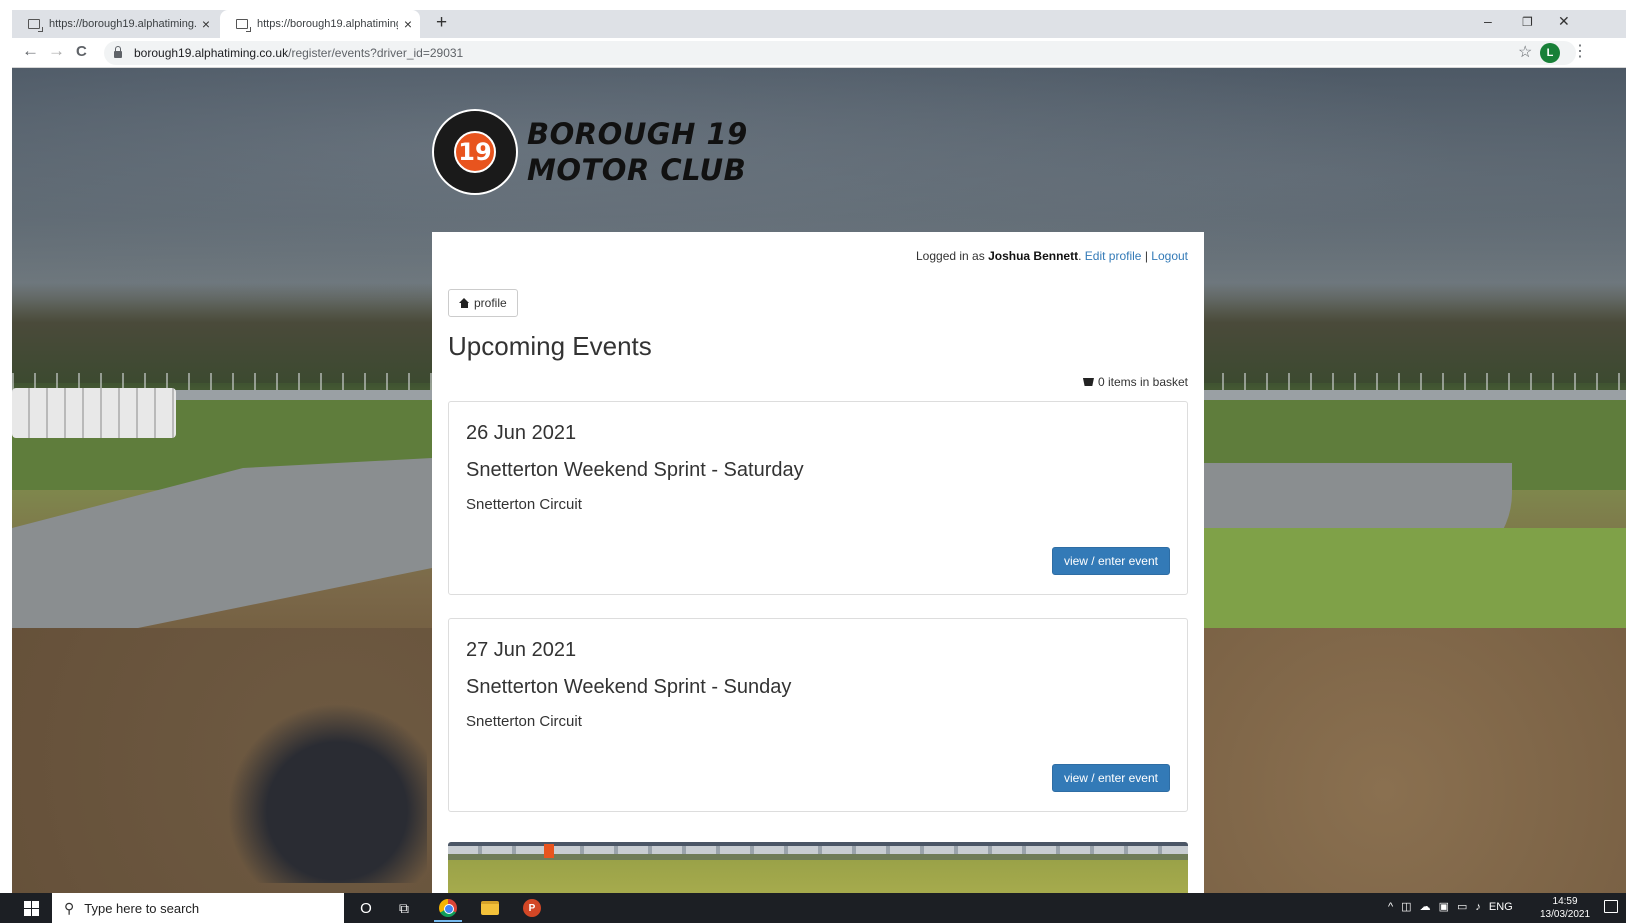  I want to click on home-icon, so click(464, 303).